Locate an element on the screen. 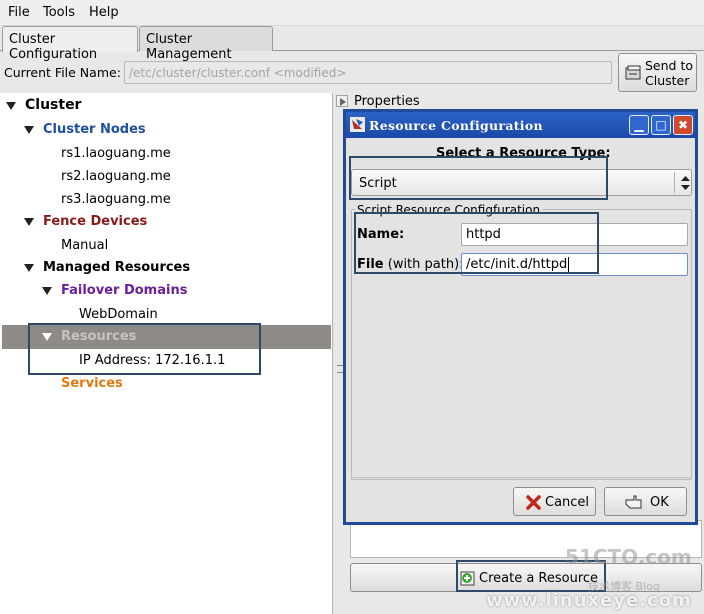 This screenshot has width=704, height=614. send-cluster-icon is located at coordinates (633, 72).